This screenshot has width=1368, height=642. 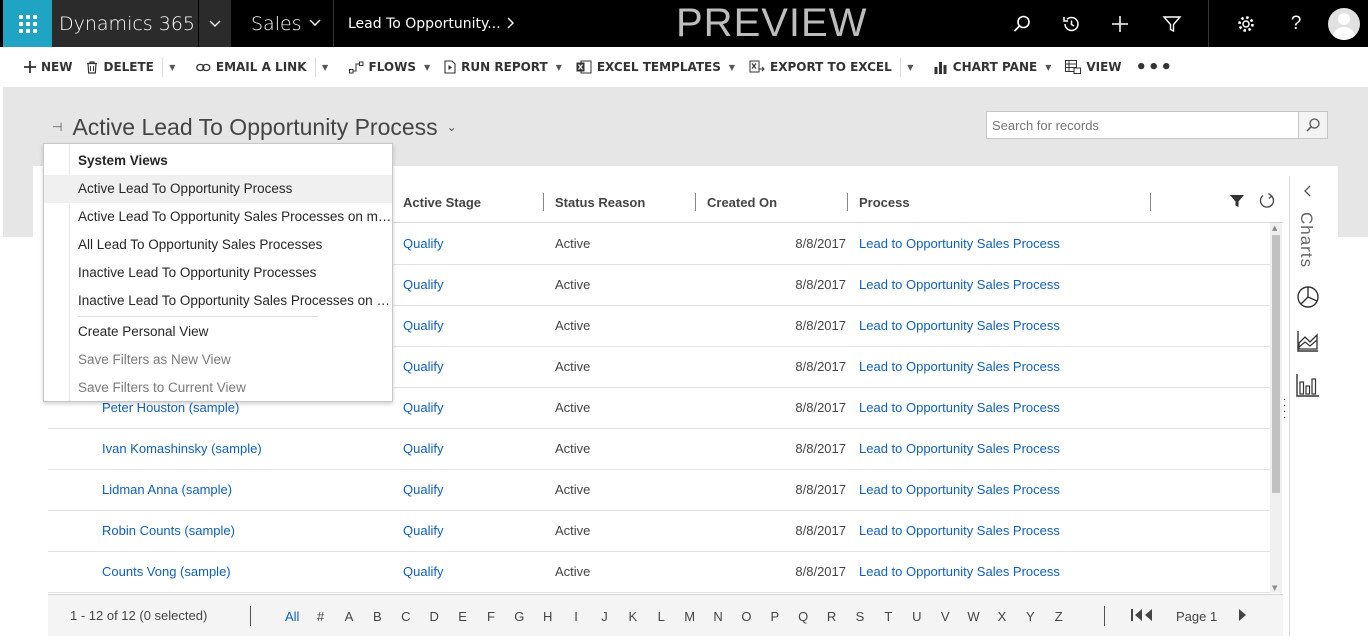 What do you see at coordinates (576, 616) in the screenshot?
I see `letter-filter: I` at bounding box center [576, 616].